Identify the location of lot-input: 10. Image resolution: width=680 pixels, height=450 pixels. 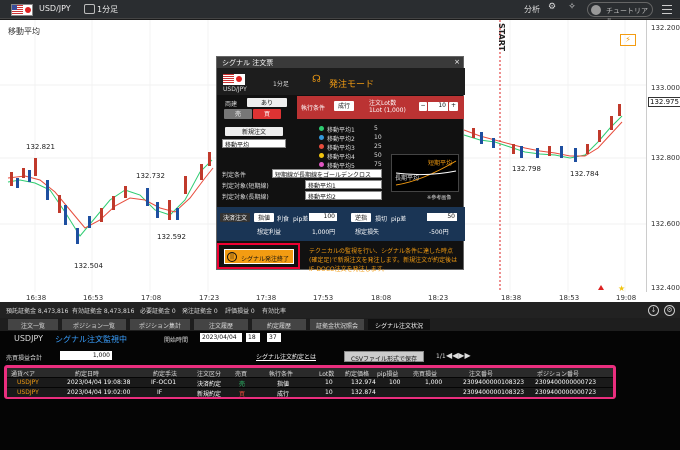
(438, 106).